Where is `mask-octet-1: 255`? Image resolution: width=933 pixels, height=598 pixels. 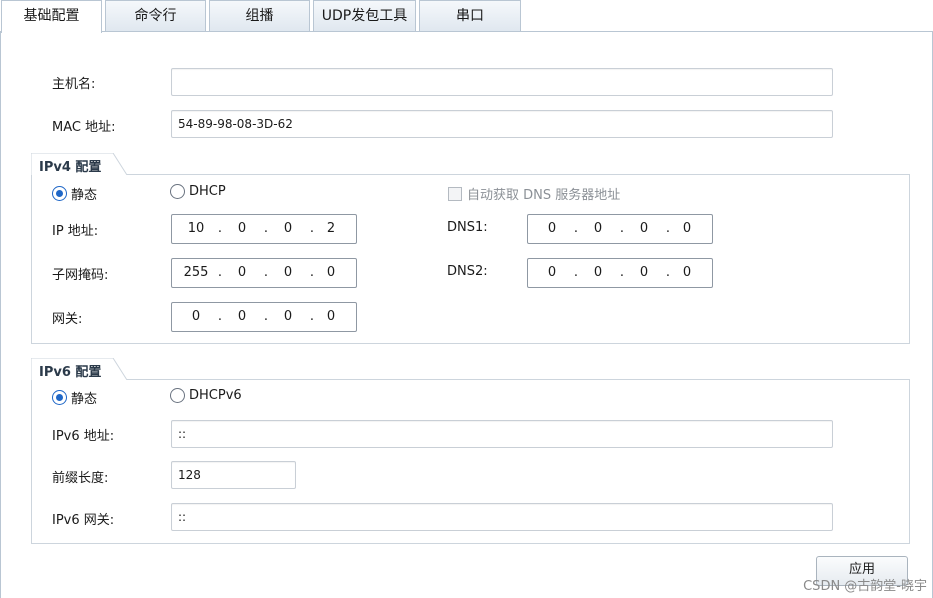 mask-octet-1: 255 is located at coordinates (196, 272).